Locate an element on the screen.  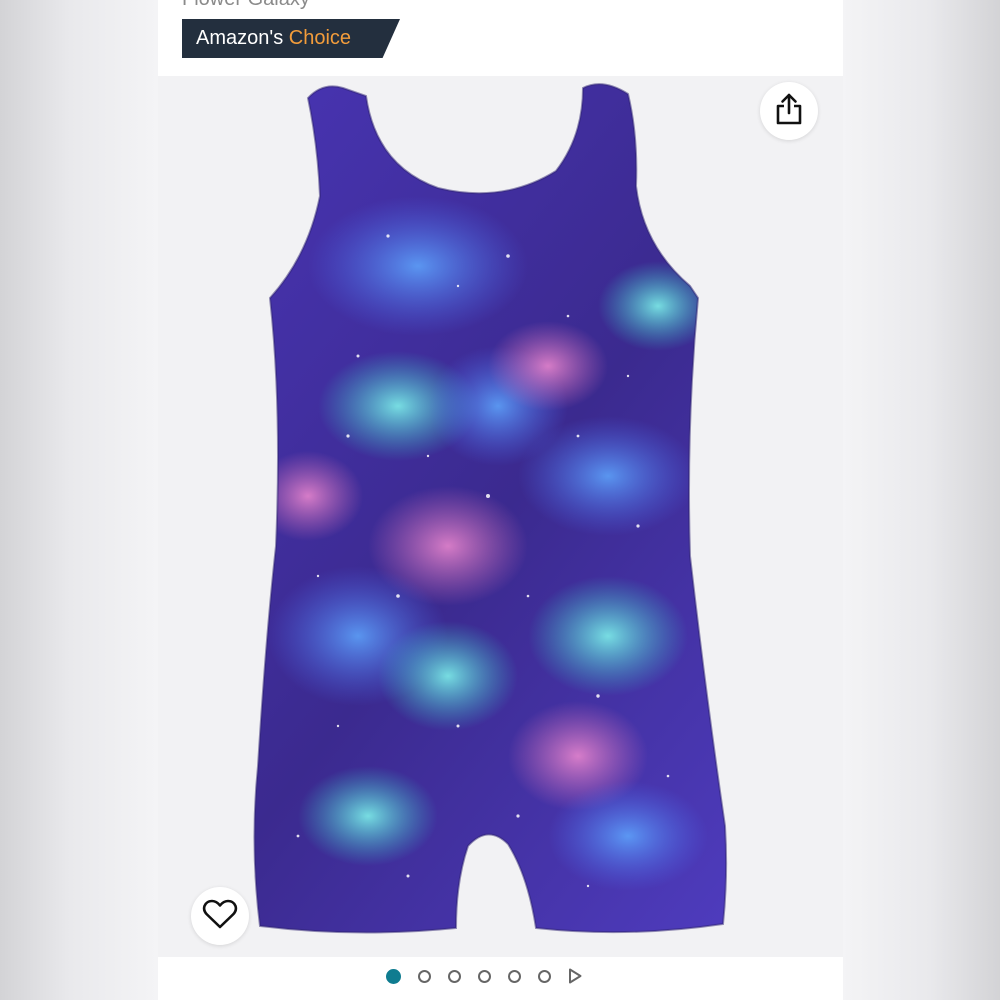
share-button is located at coordinates (789, 111).